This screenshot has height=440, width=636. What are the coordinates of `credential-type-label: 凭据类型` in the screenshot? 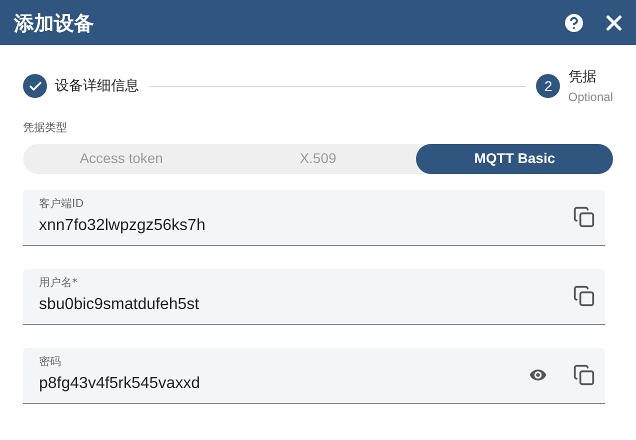 It's located at (45, 128).